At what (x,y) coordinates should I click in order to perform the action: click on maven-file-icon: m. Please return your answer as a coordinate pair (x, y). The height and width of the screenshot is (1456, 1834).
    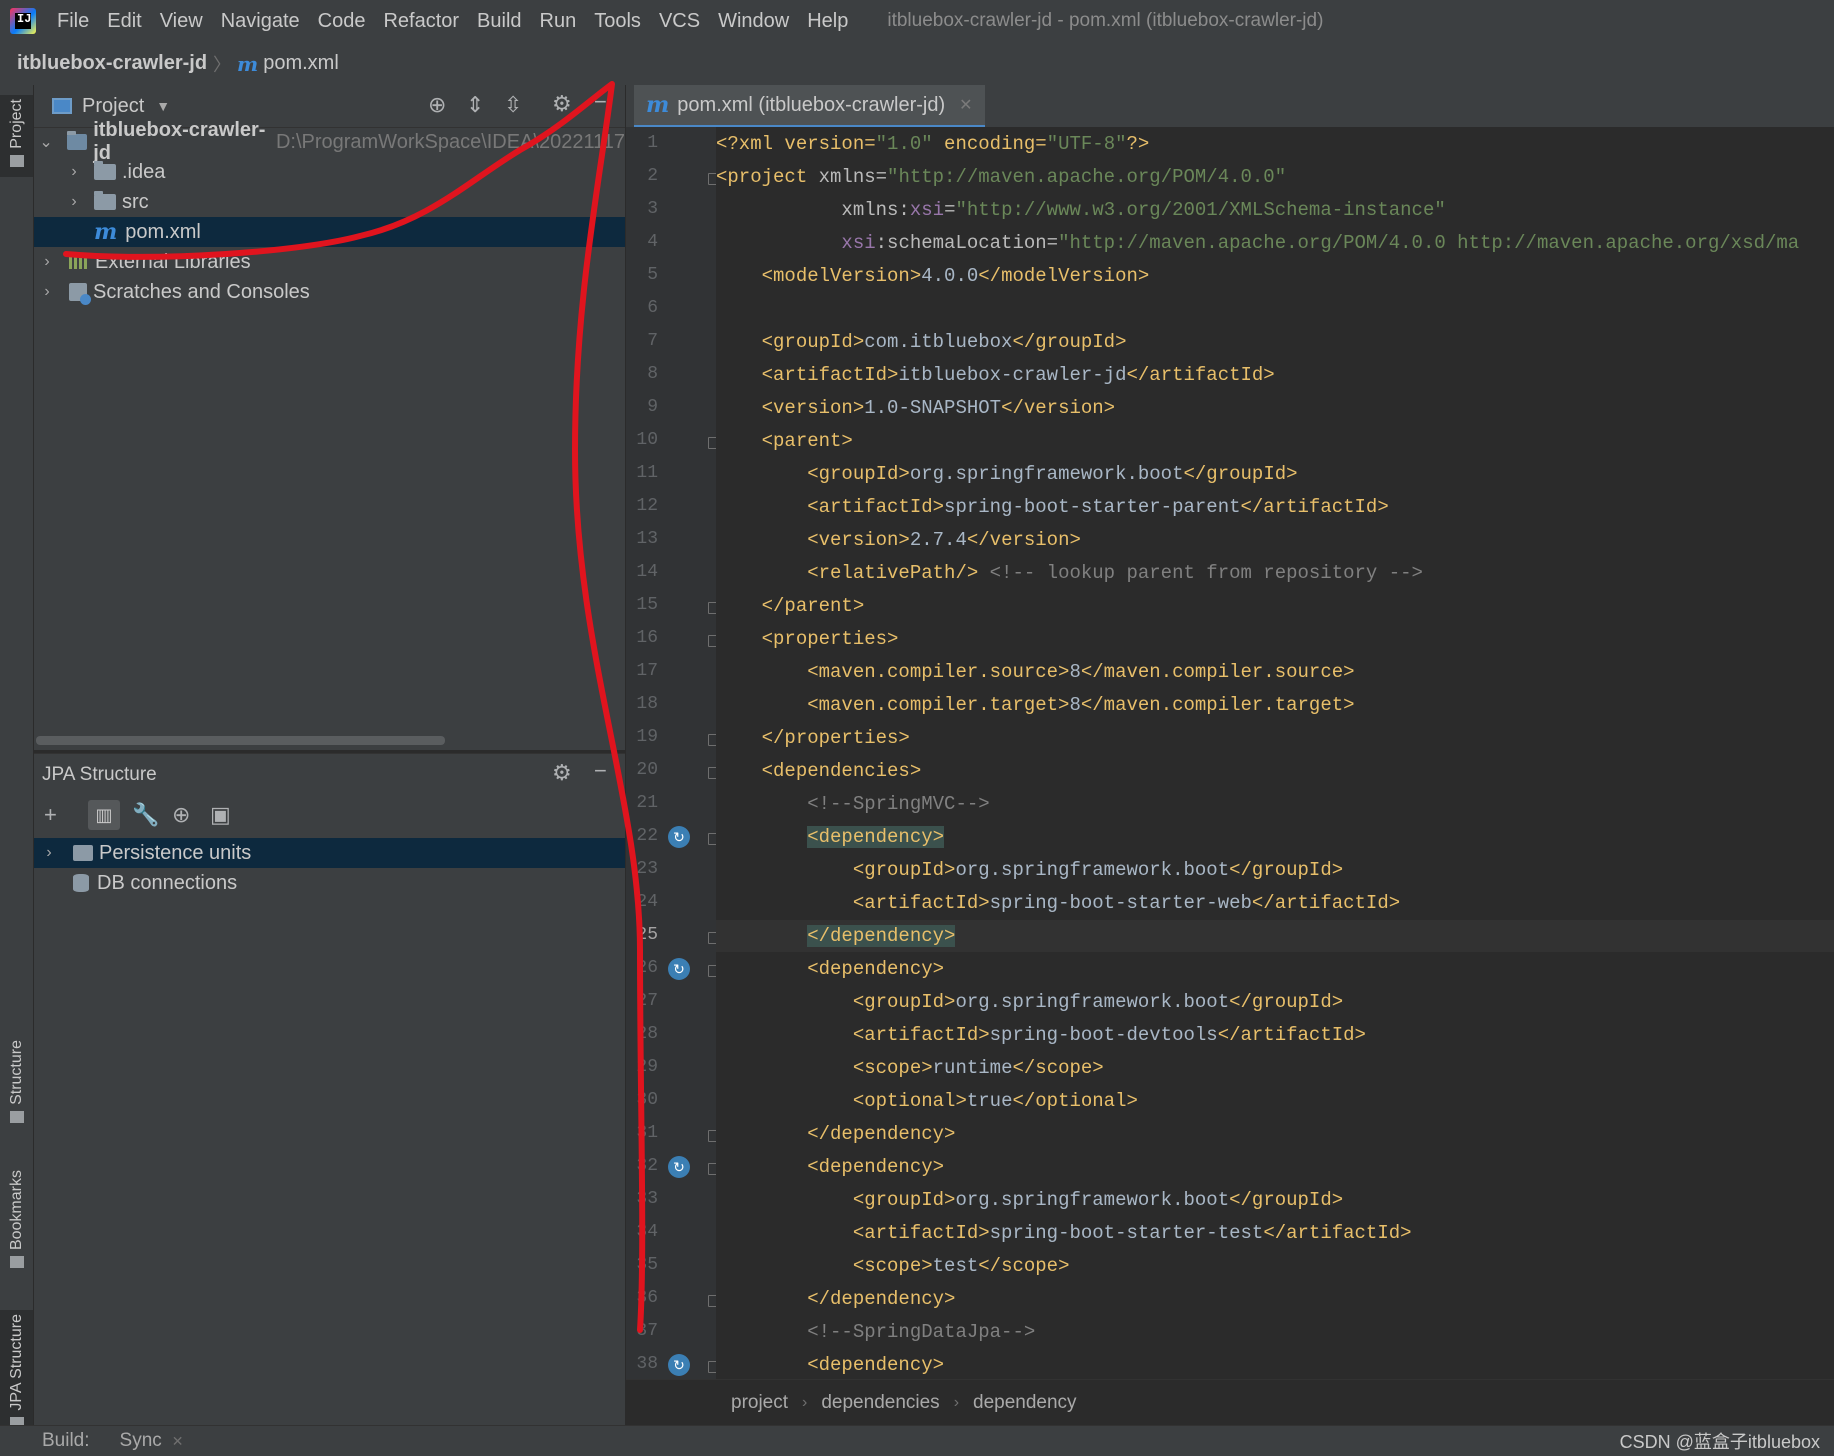
    Looking at the image, I should click on (248, 63).